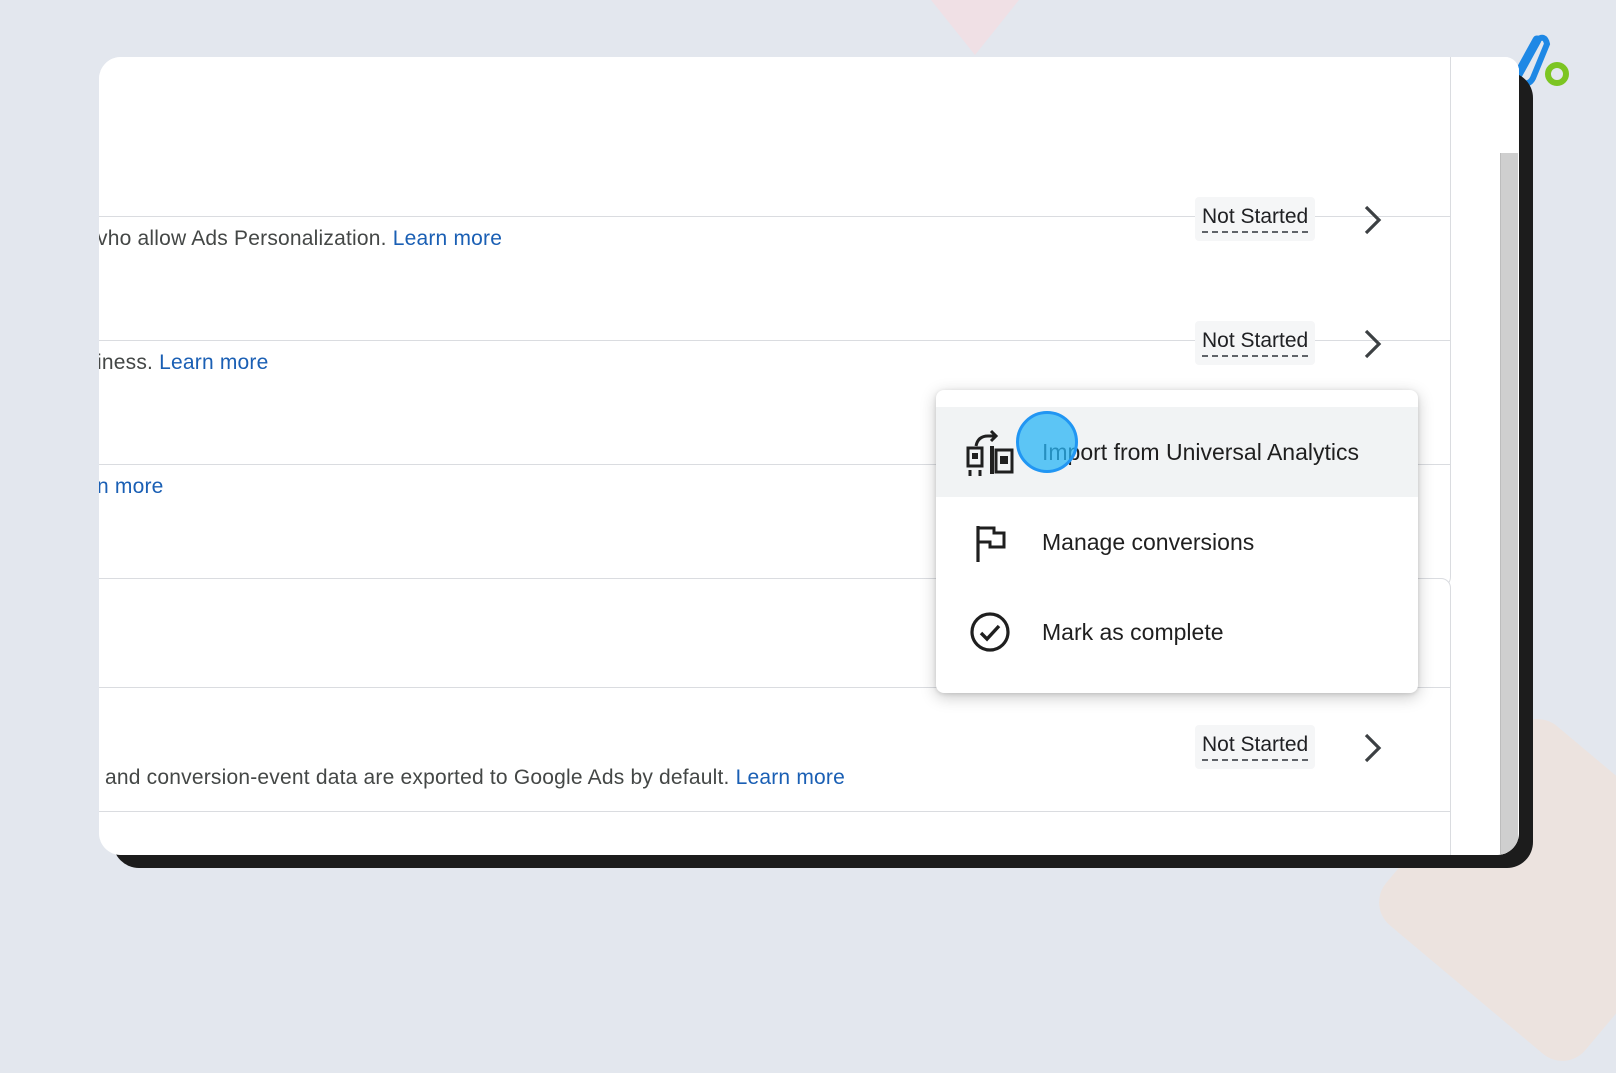 The height and width of the screenshot is (1073, 1616). Describe the element at coordinates (1047, 442) in the screenshot. I see `click-indicator` at that location.